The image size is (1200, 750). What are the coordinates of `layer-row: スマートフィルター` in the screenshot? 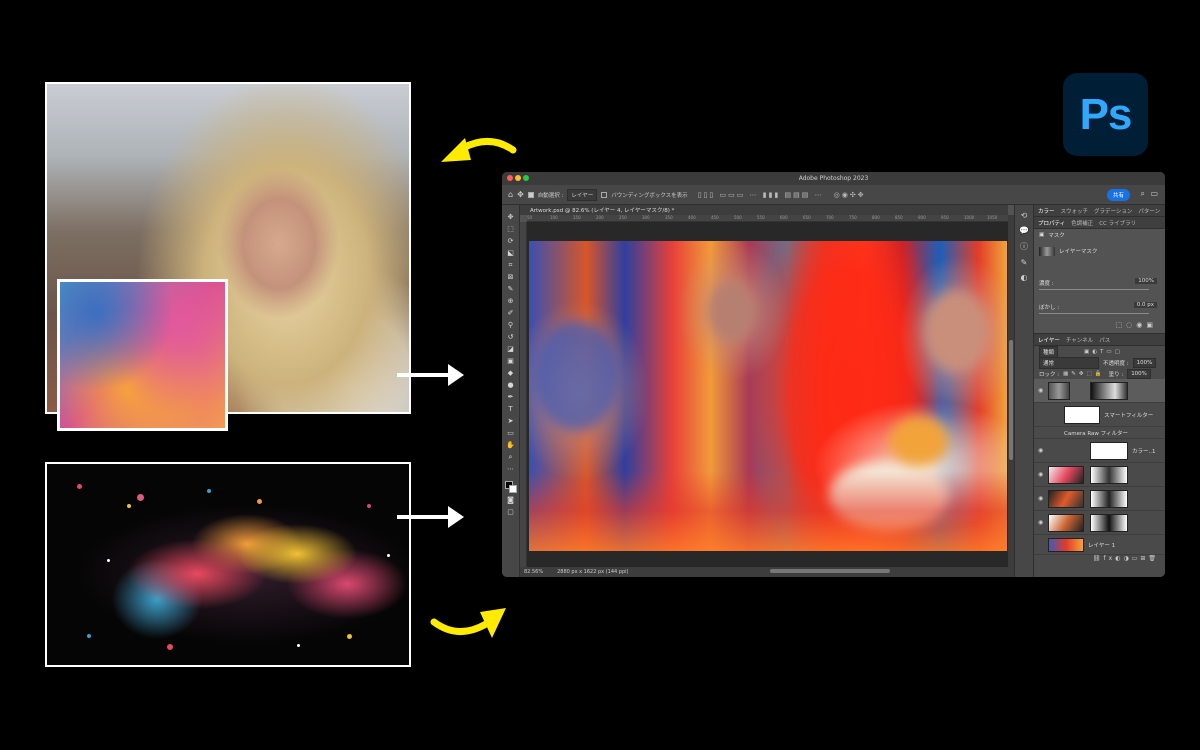 It's located at (1099, 415).